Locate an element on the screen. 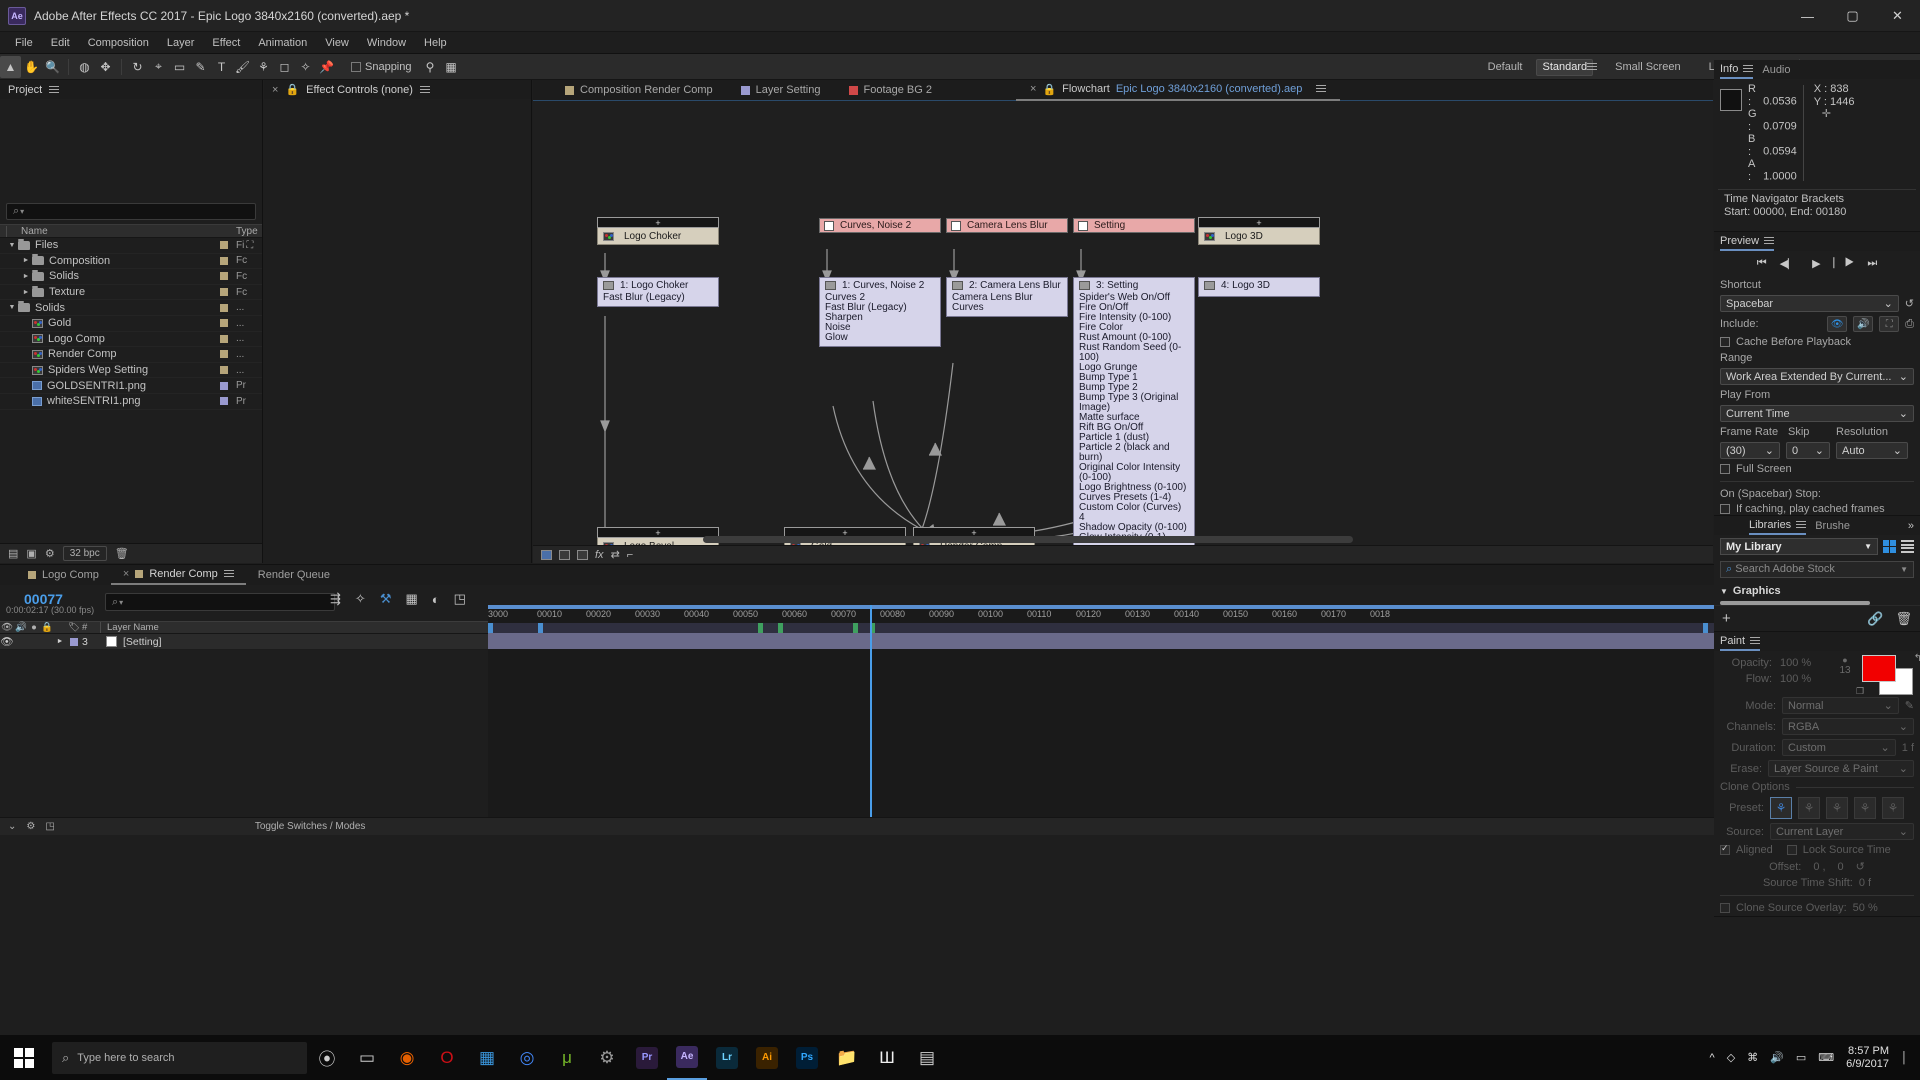 The width and height of the screenshot is (1920, 1080). eyedropper-icon: ✎ is located at coordinates (1909, 705).